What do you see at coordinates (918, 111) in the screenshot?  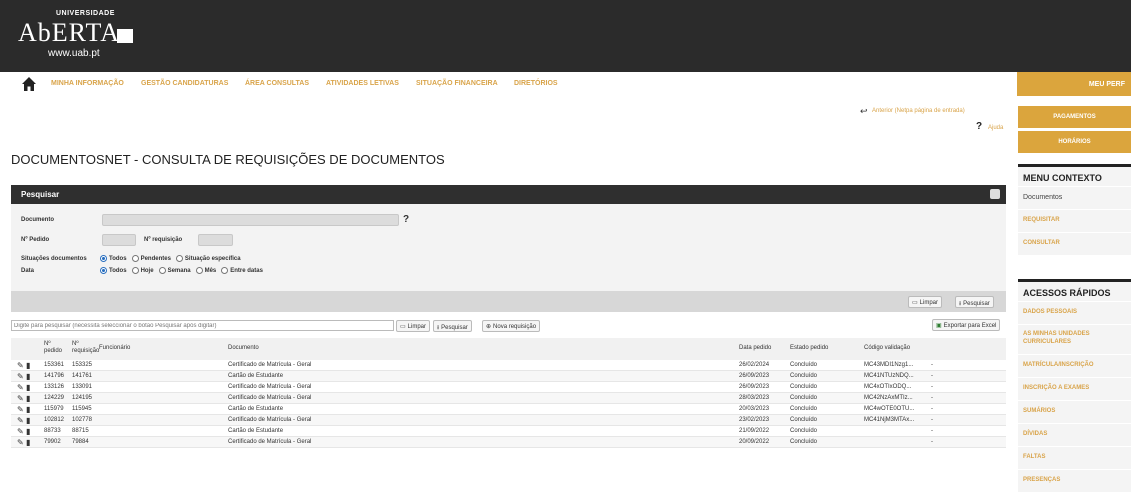 I see `back-link: Anterior (Netpa página de entrada)` at bounding box center [918, 111].